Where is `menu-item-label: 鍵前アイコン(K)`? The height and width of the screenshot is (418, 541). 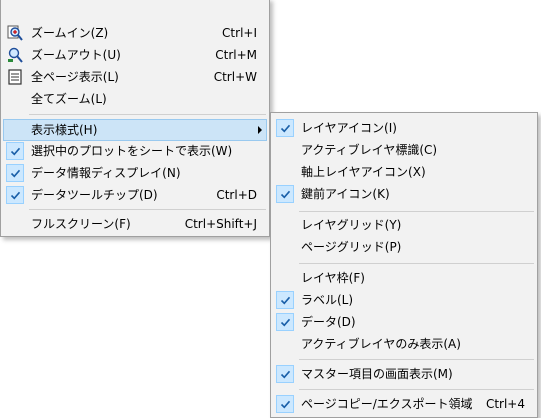
menu-item-label: 鍵前アイコン(K) is located at coordinates (345, 194).